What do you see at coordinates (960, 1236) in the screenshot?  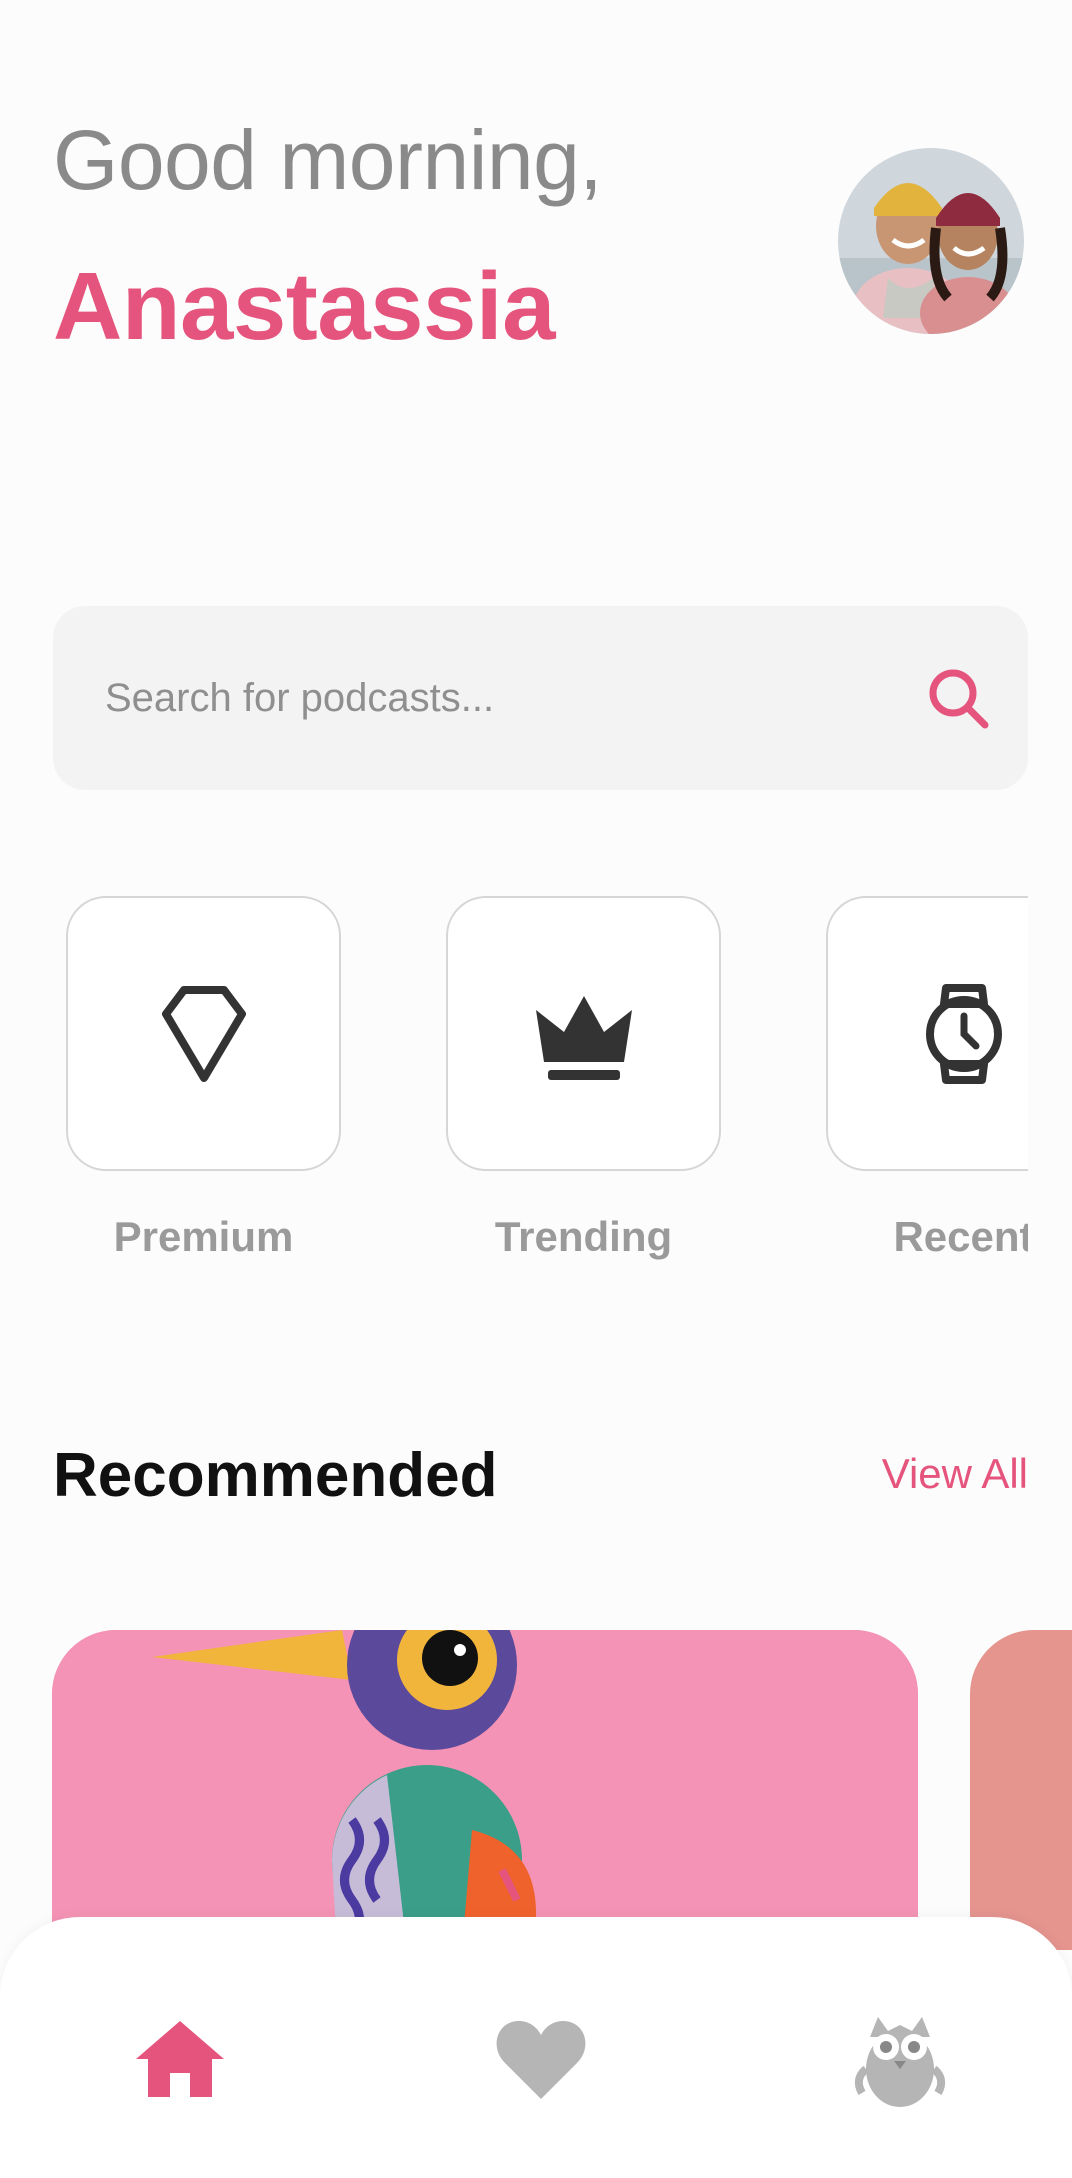 I see `category-recent-label: Recent` at bounding box center [960, 1236].